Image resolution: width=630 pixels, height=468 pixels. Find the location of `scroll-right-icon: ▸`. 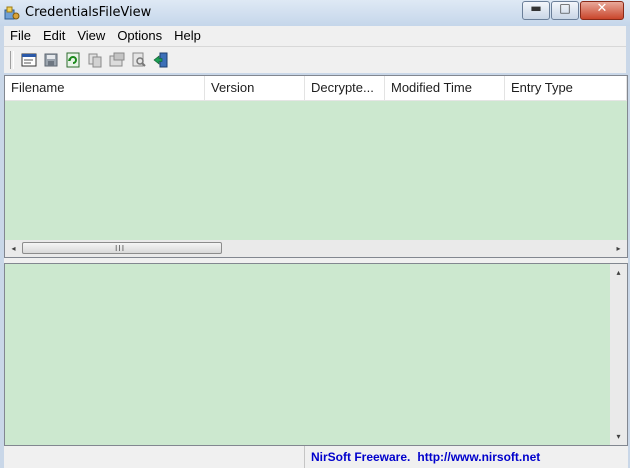

scroll-right-icon: ▸ is located at coordinates (618, 248).